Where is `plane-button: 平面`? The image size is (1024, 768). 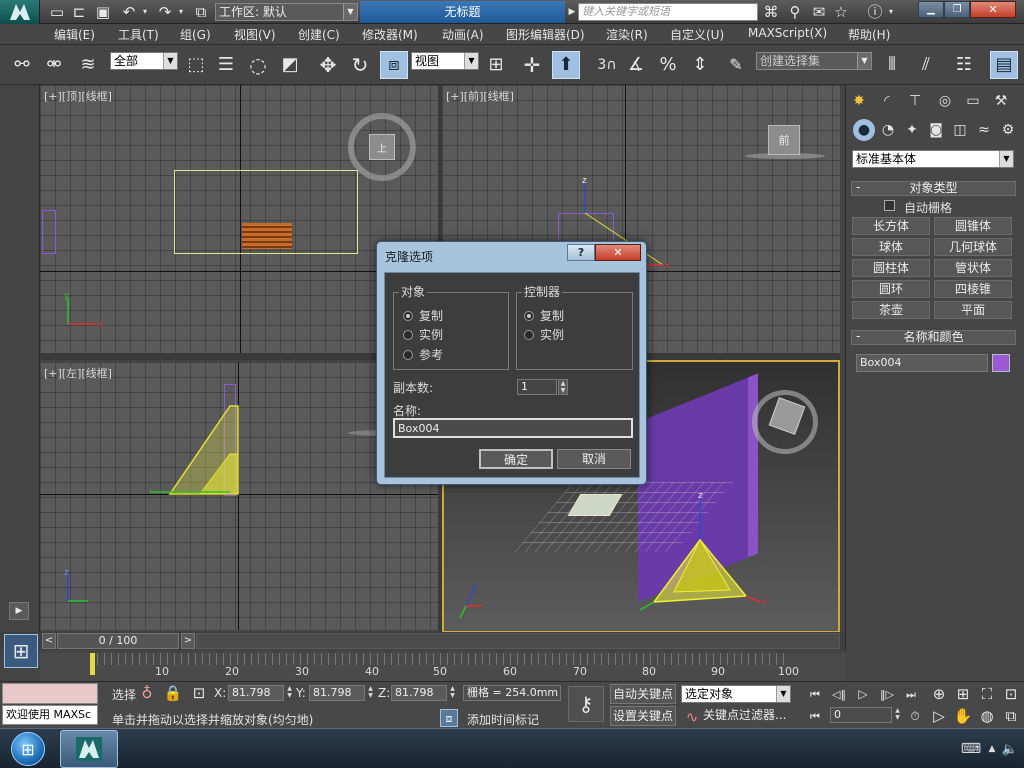
plane-button: 平面 is located at coordinates (973, 310).